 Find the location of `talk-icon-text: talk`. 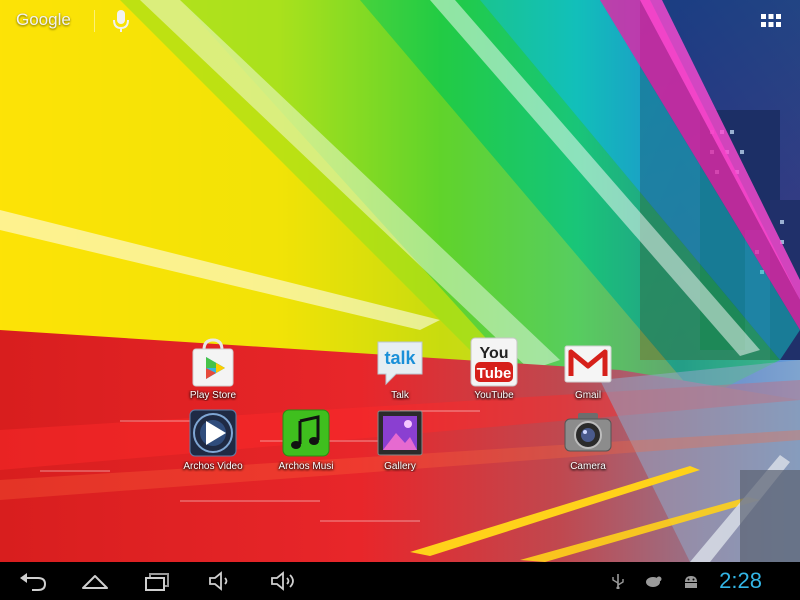

talk-icon-text: talk is located at coordinates (400, 358).